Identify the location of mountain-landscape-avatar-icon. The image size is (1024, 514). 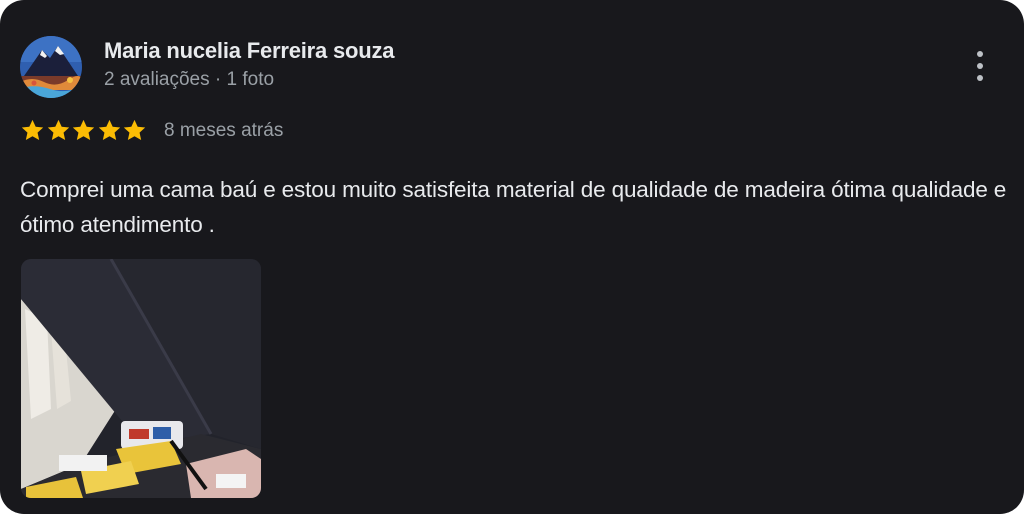
(51, 67).